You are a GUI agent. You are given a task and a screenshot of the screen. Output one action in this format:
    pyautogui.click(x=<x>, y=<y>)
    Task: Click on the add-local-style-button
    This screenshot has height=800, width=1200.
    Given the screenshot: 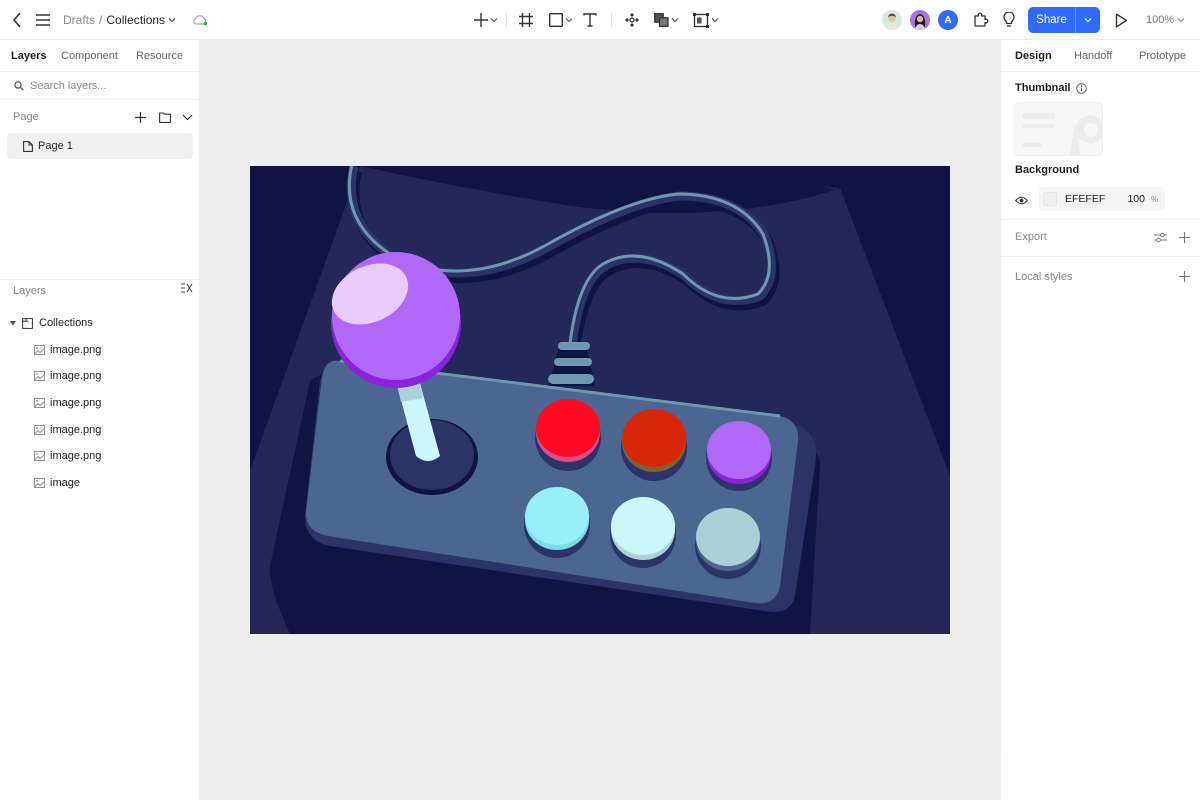 What is the action you would take?
    pyautogui.click(x=1184, y=276)
    